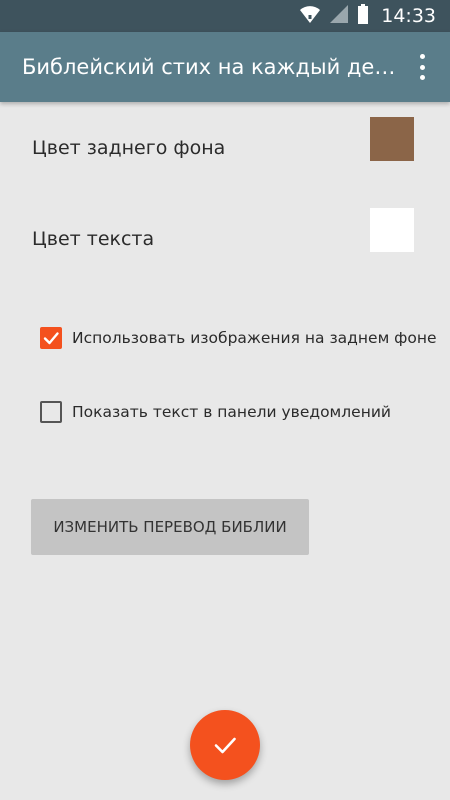  Describe the element at coordinates (339, 16) in the screenshot. I see `signal-icon` at that location.